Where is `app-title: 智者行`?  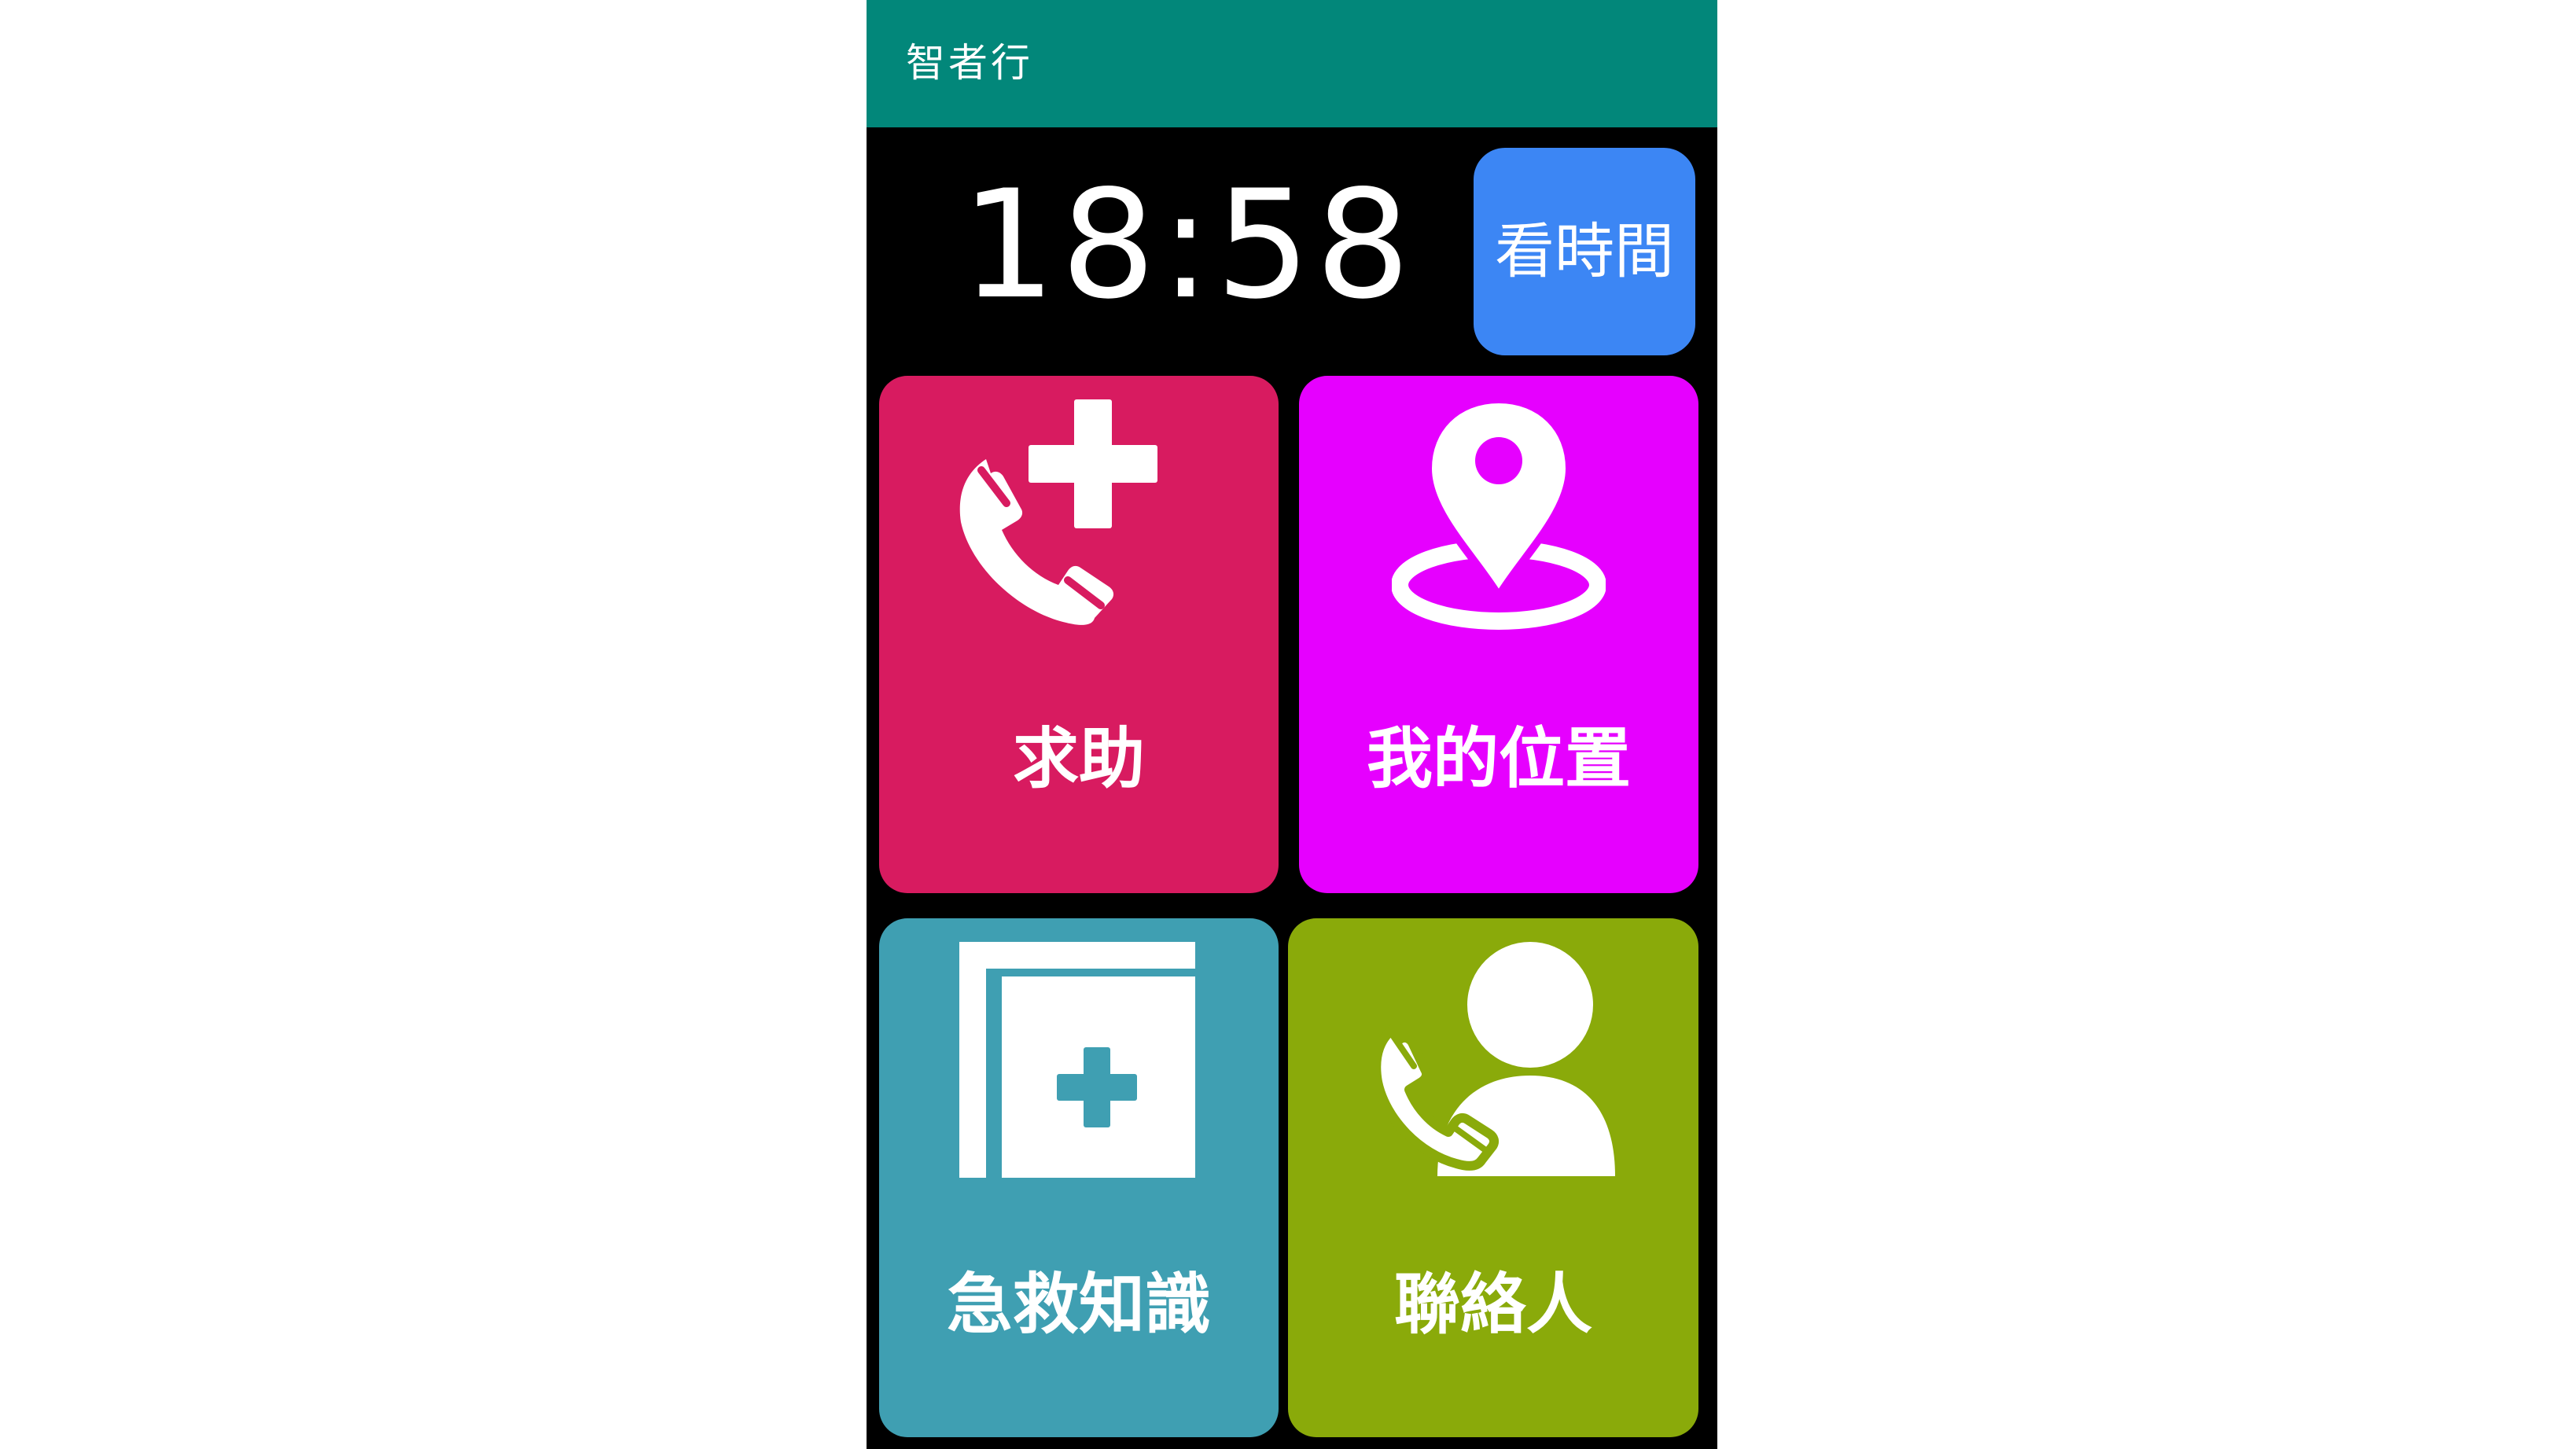
app-title: 智者行 is located at coordinates (969, 63).